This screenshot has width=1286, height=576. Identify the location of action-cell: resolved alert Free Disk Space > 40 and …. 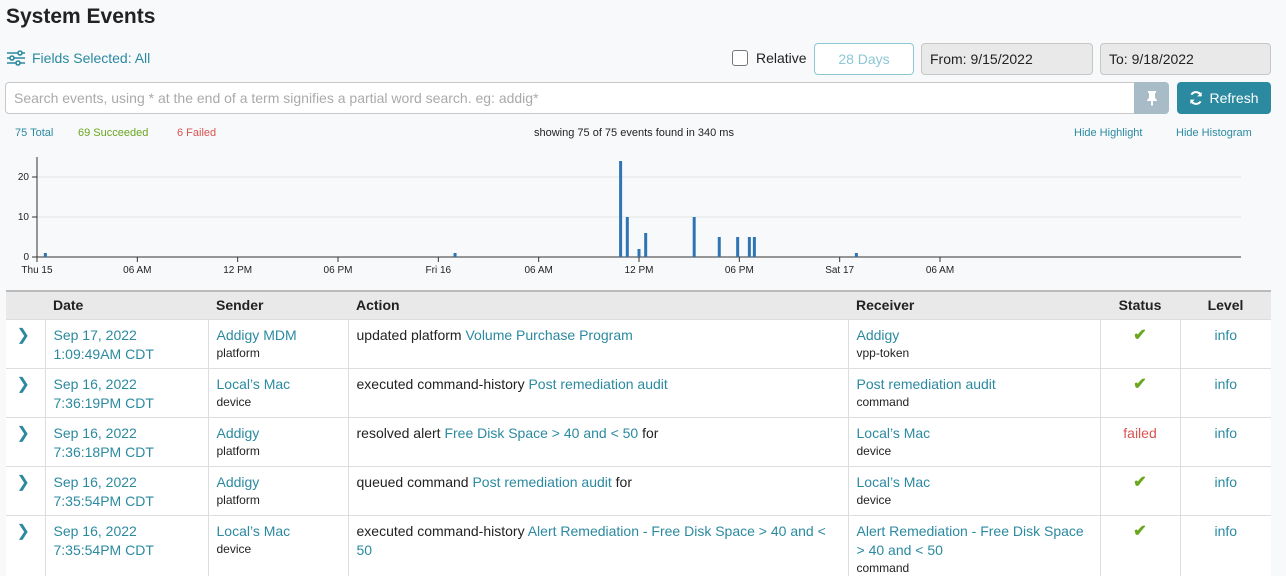
(597, 441).